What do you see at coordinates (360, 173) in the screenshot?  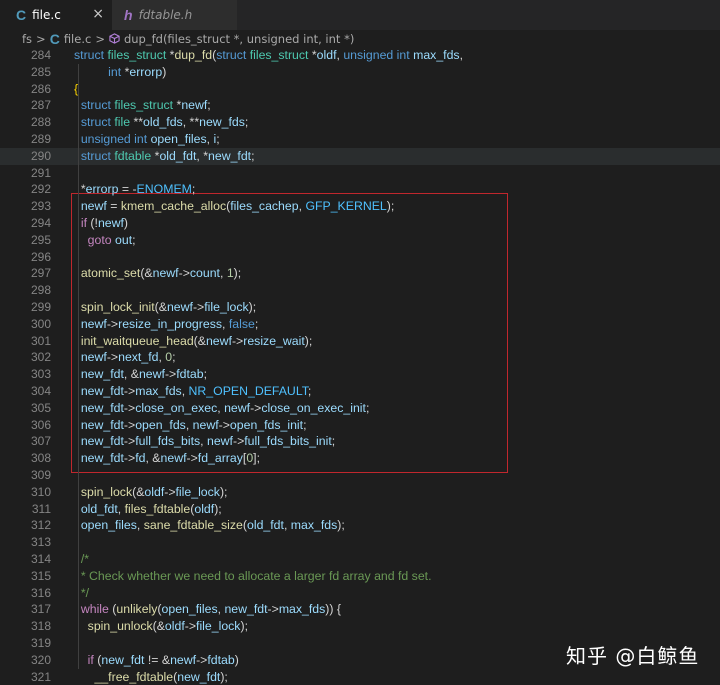 I see `code-line: 291` at bounding box center [360, 173].